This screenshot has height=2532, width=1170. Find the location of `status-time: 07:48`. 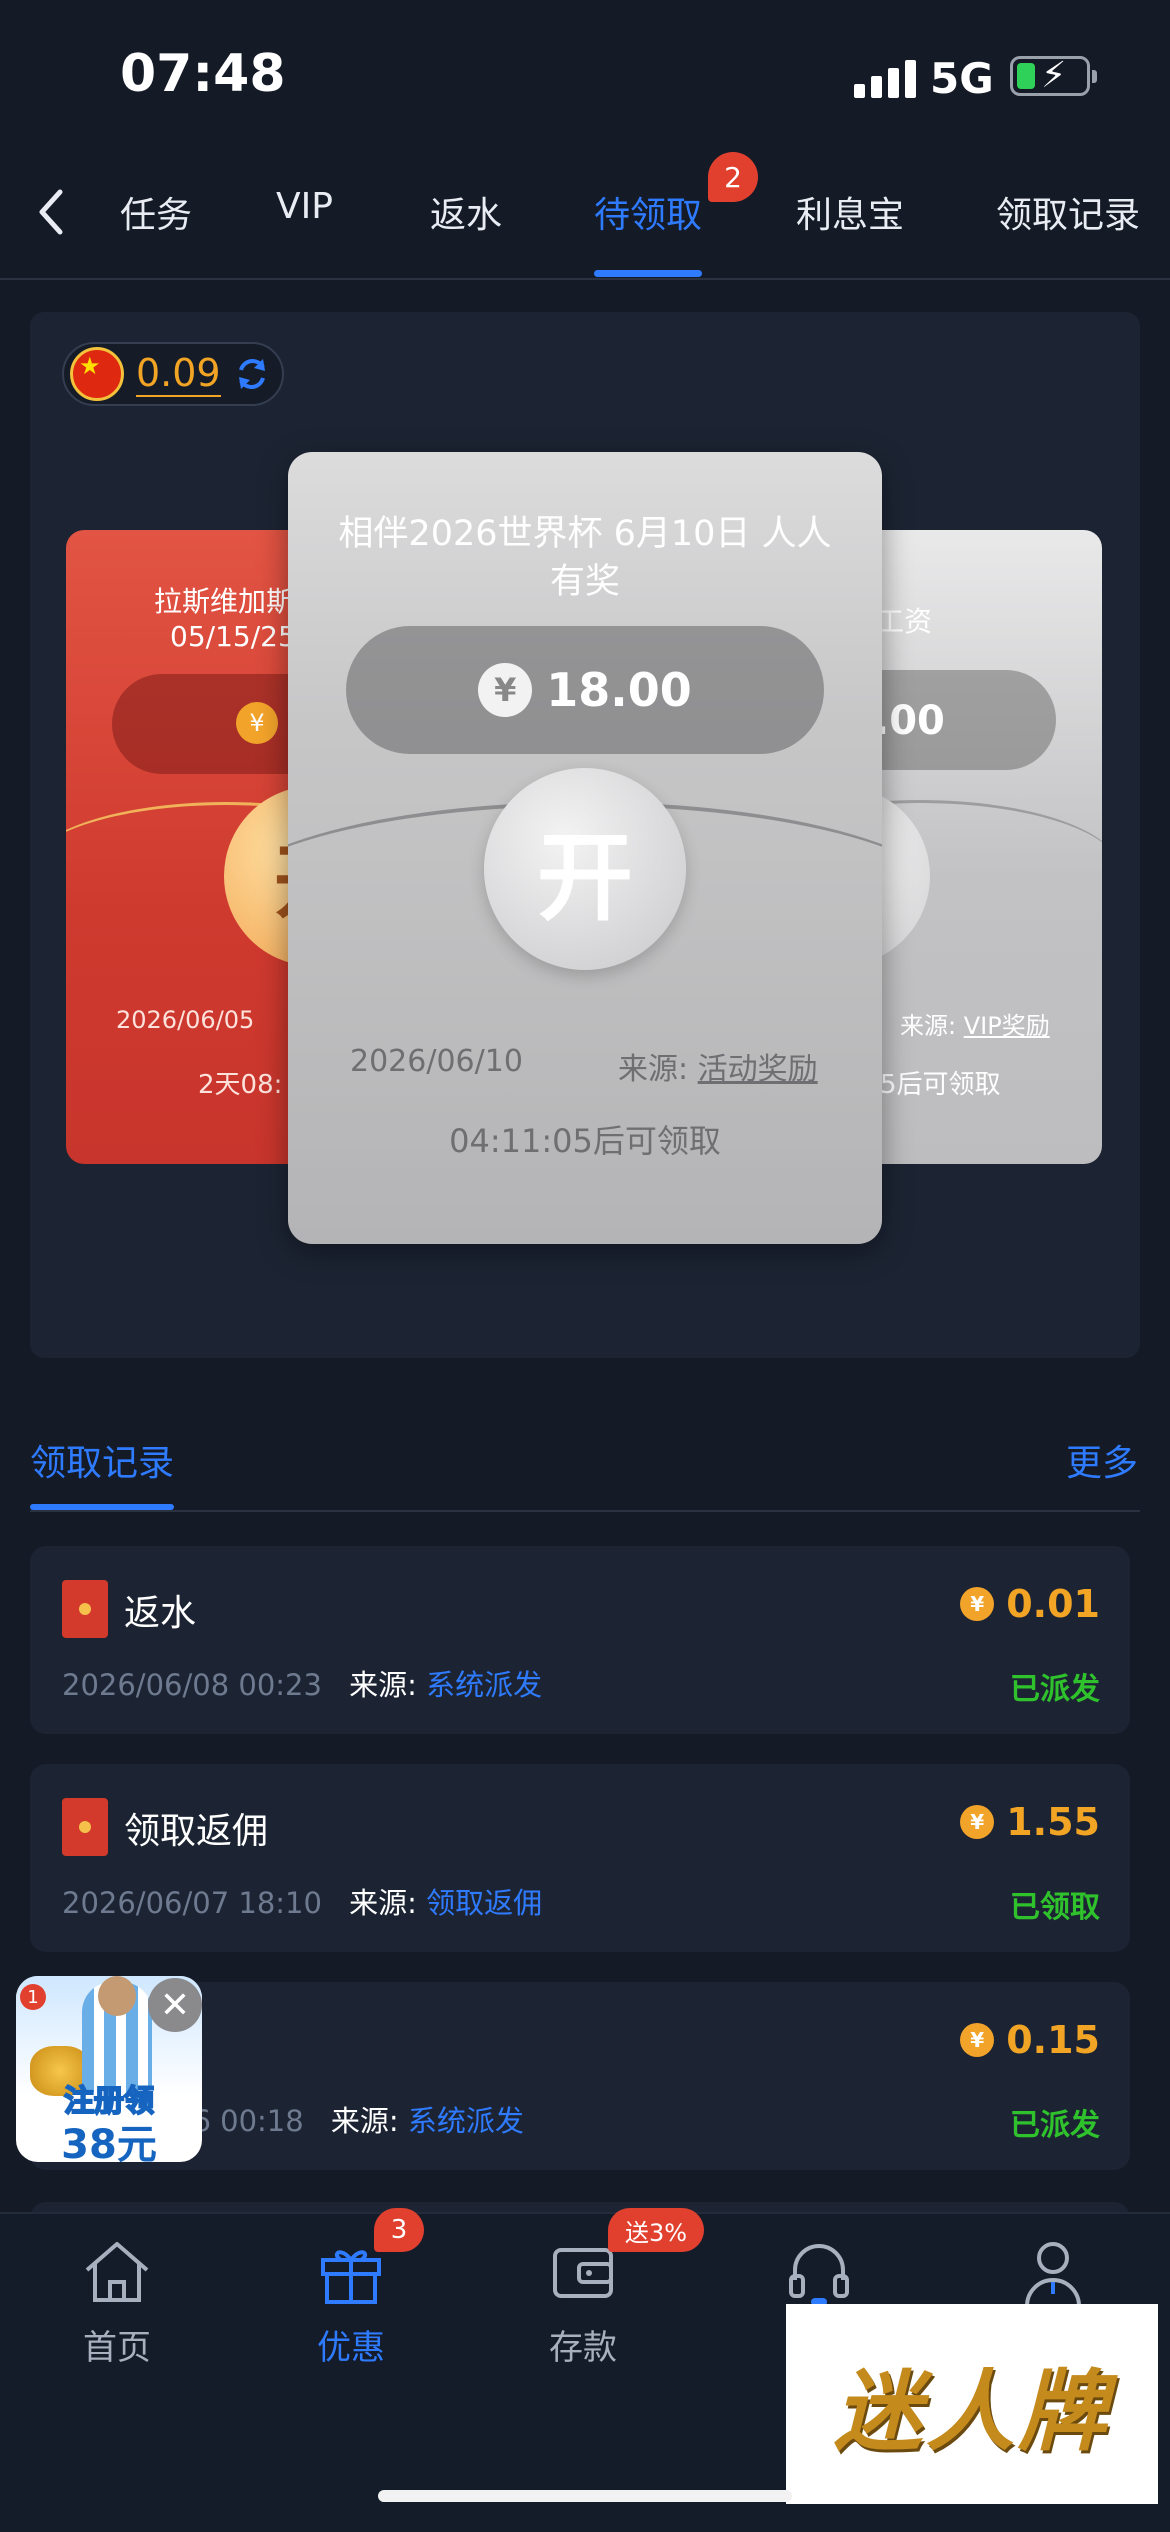

status-time: 07:48 is located at coordinates (203, 74).